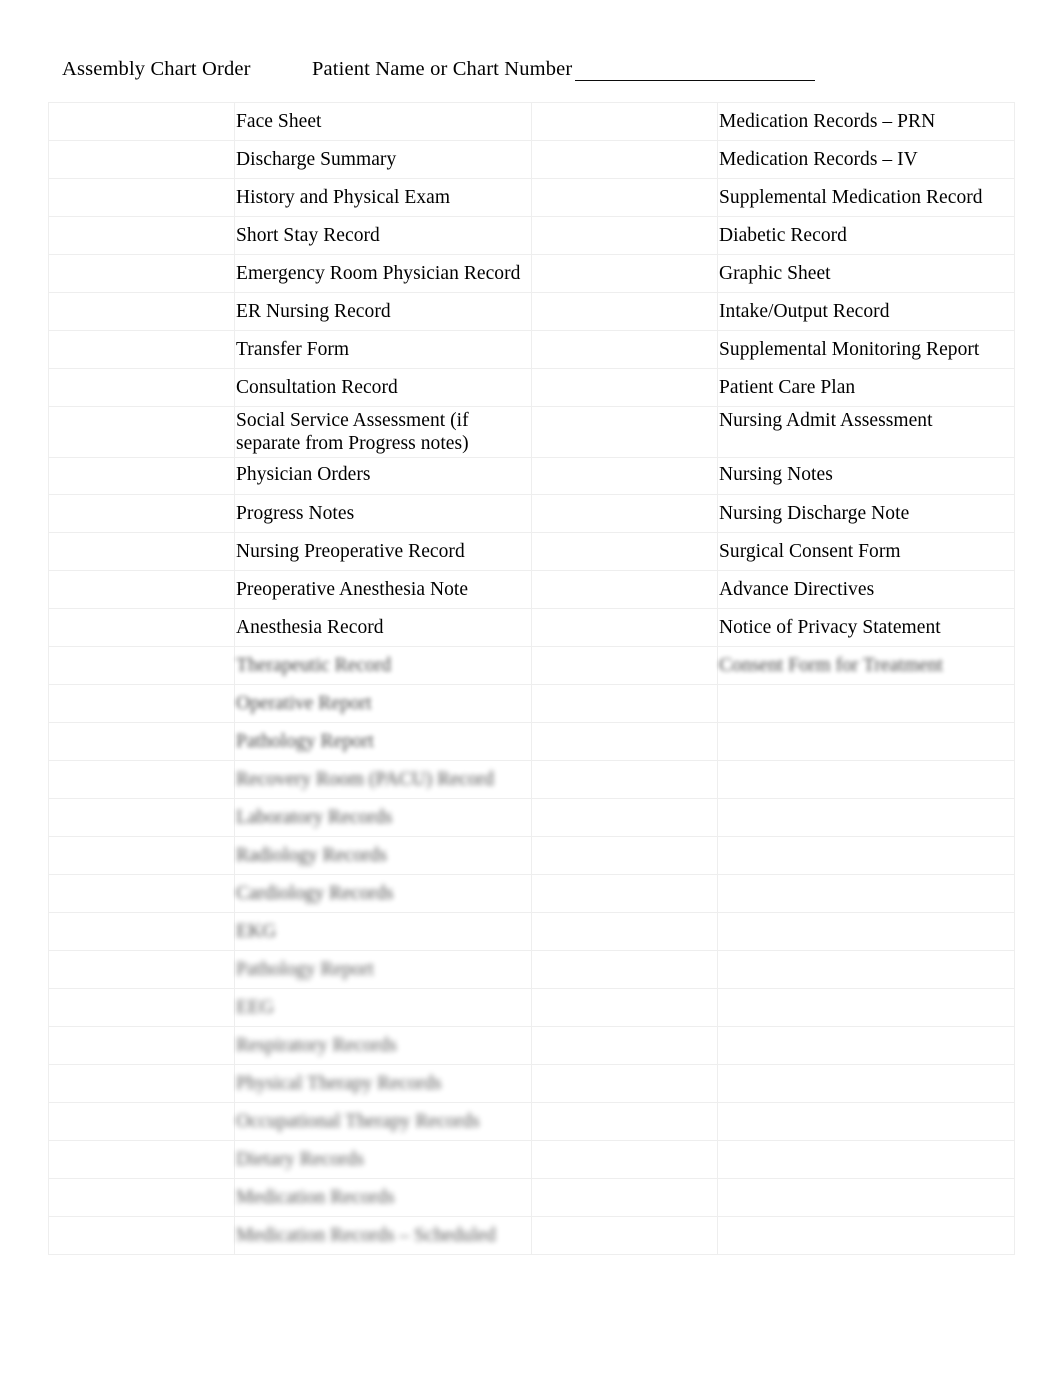  What do you see at coordinates (695, 80) in the screenshot?
I see `patient-name-write-in-line` at bounding box center [695, 80].